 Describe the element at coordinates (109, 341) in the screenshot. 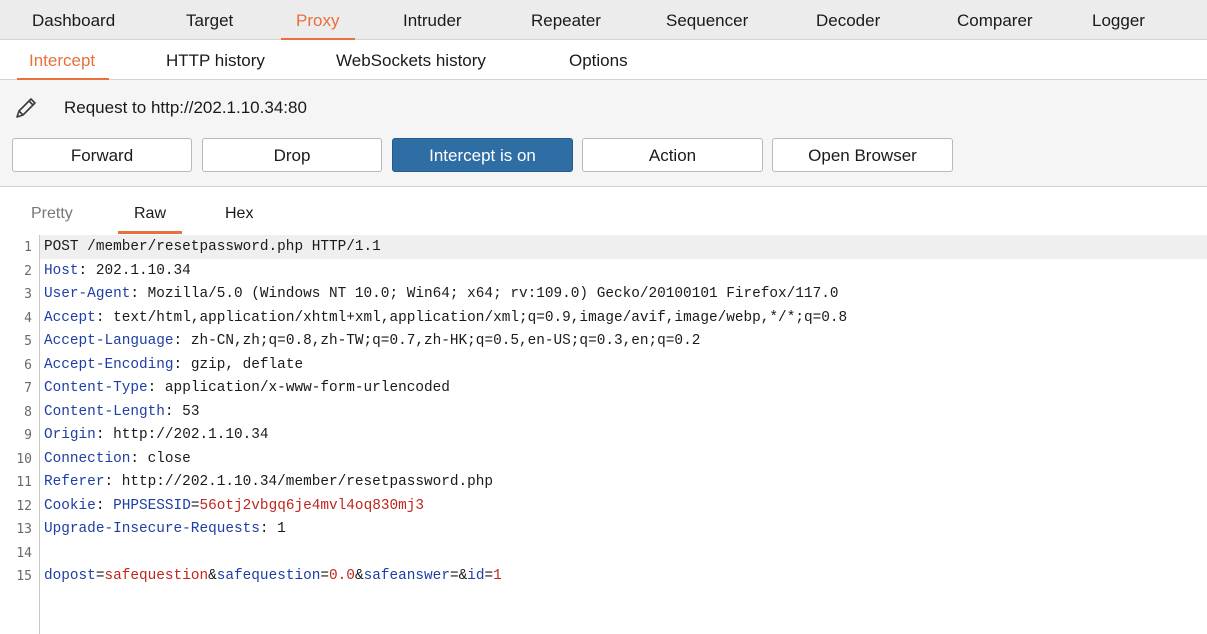

I see `header-name: Accept-Language` at that location.